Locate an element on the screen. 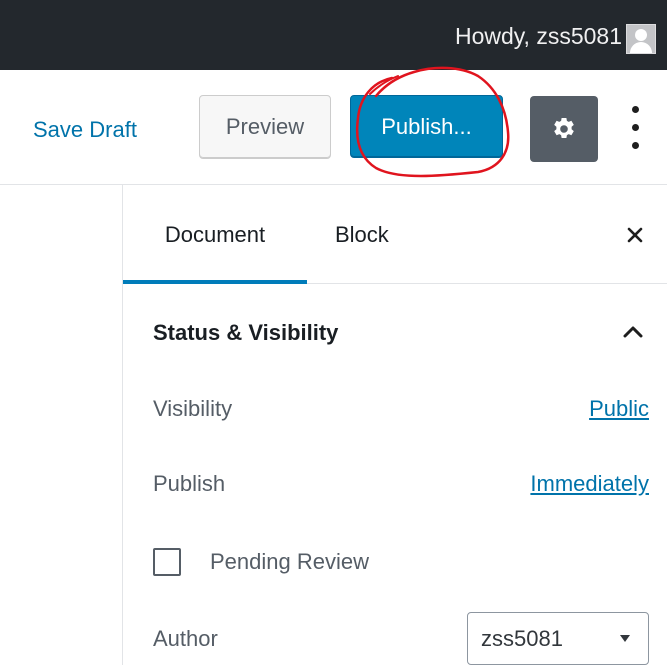 This screenshot has width=667, height=665. tab-document: Document is located at coordinates (215, 234).